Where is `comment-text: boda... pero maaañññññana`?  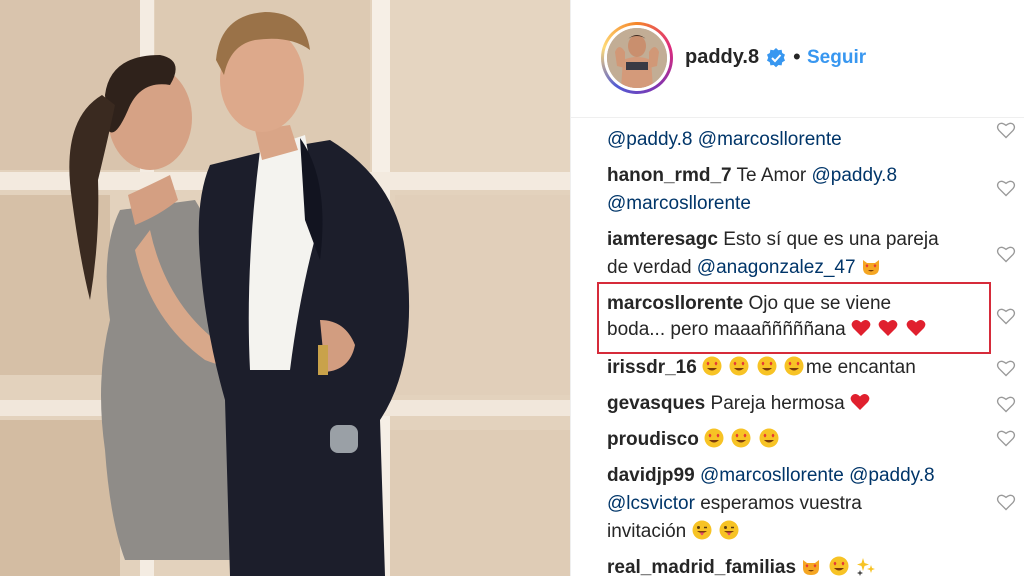 comment-text: boda... pero maaañññññana is located at coordinates (726, 329).